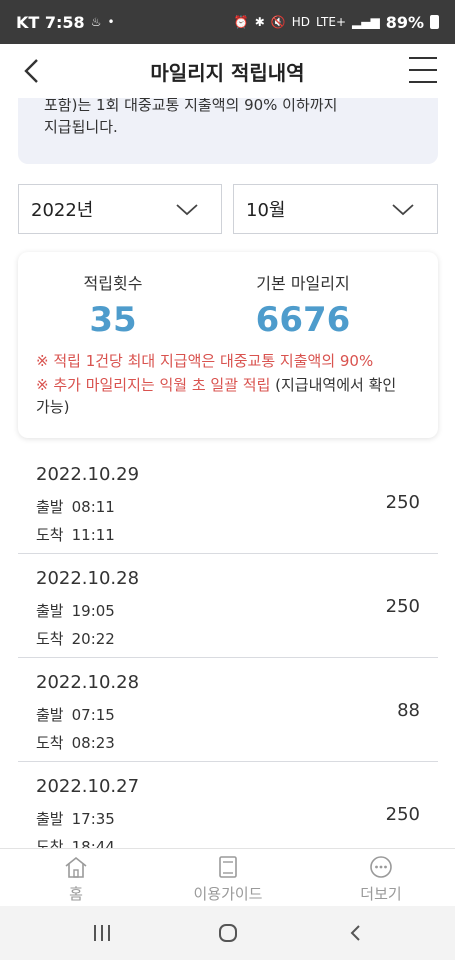  Describe the element at coordinates (301, 22) in the screenshot. I see `hd-icon: HD` at that location.